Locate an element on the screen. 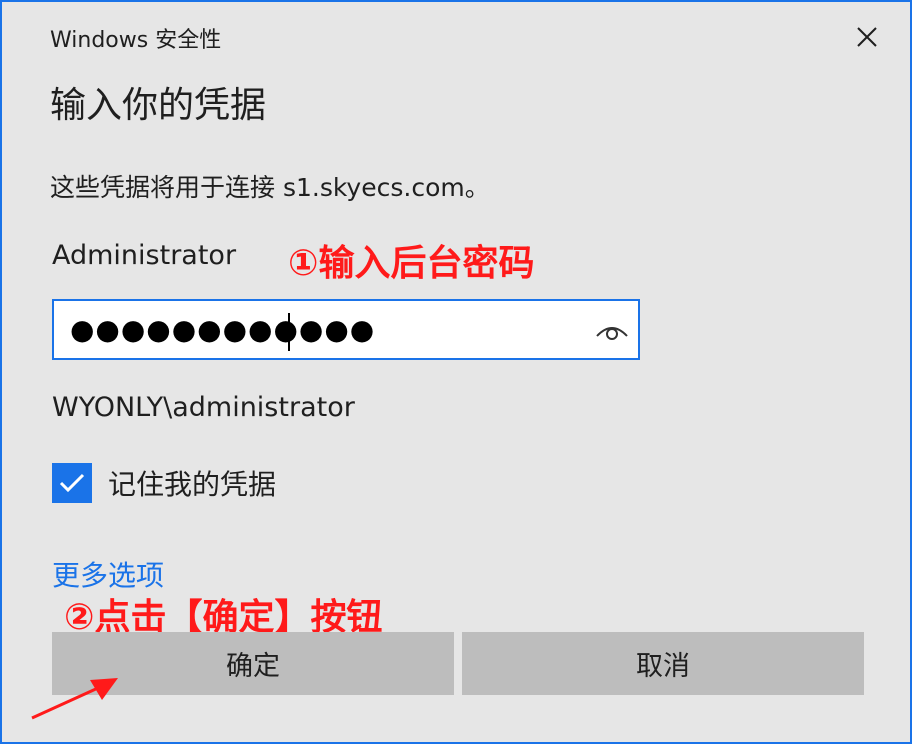 The width and height of the screenshot is (912, 744). remember-label: 记住我的凭据 is located at coordinates (192, 484).